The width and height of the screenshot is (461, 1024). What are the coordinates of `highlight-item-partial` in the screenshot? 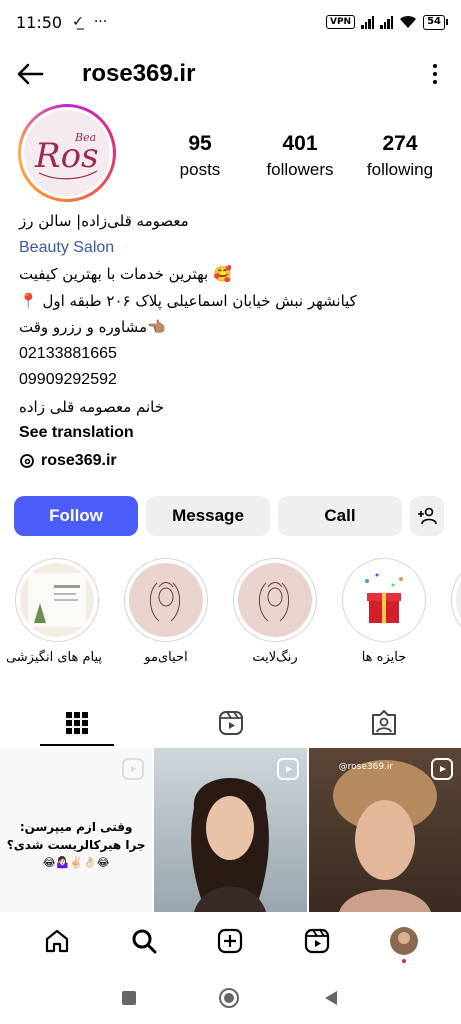 It's located at (454, 600).